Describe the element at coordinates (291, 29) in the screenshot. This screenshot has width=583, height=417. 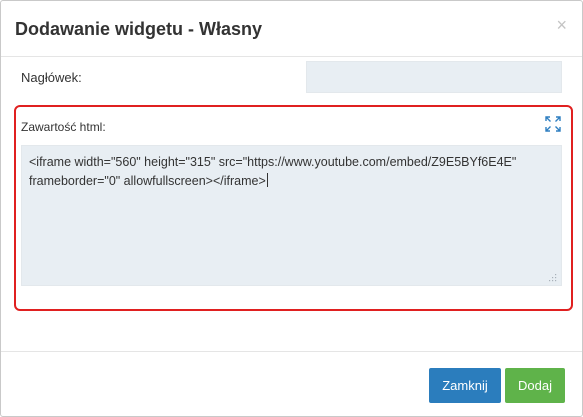
I see `dialog-header: Dodawanie widgetu - Własny ×` at that location.